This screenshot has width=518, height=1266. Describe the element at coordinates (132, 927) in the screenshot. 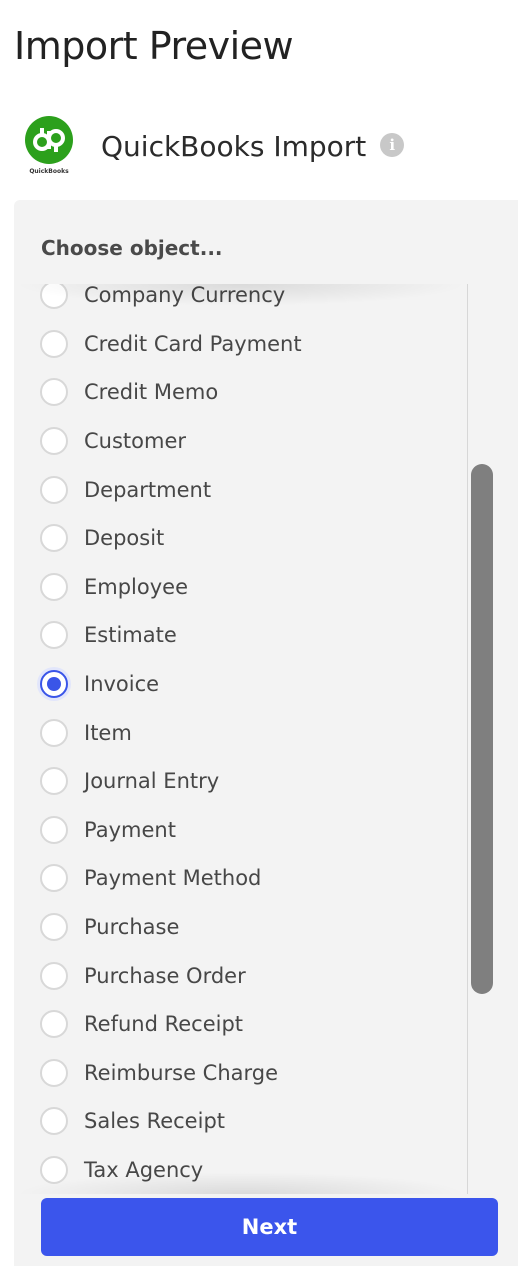

I see `object-option-label: Purchase` at that location.